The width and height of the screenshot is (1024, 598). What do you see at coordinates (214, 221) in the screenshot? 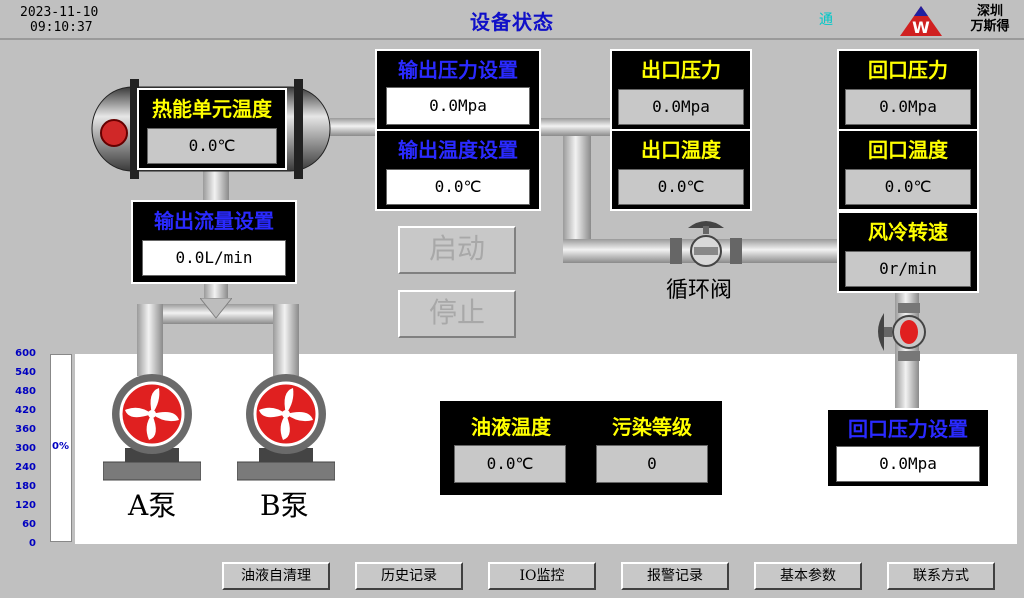
I see `output-flow-setting-label: 输出流量设置` at bounding box center [214, 221].